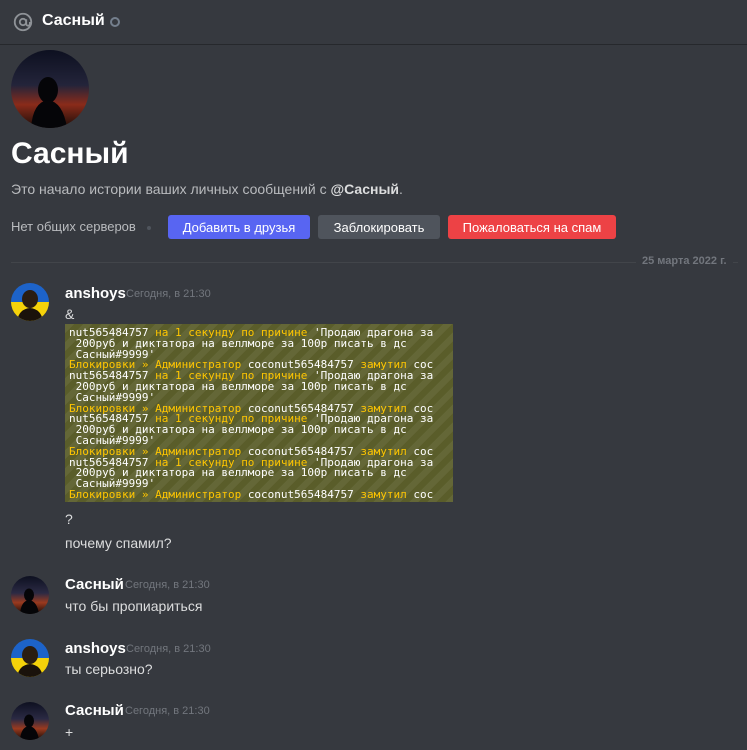  What do you see at coordinates (73, 226) in the screenshot?
I see `no-mutual-servers: Нет общих серверов` at bounding box center [73, 226].